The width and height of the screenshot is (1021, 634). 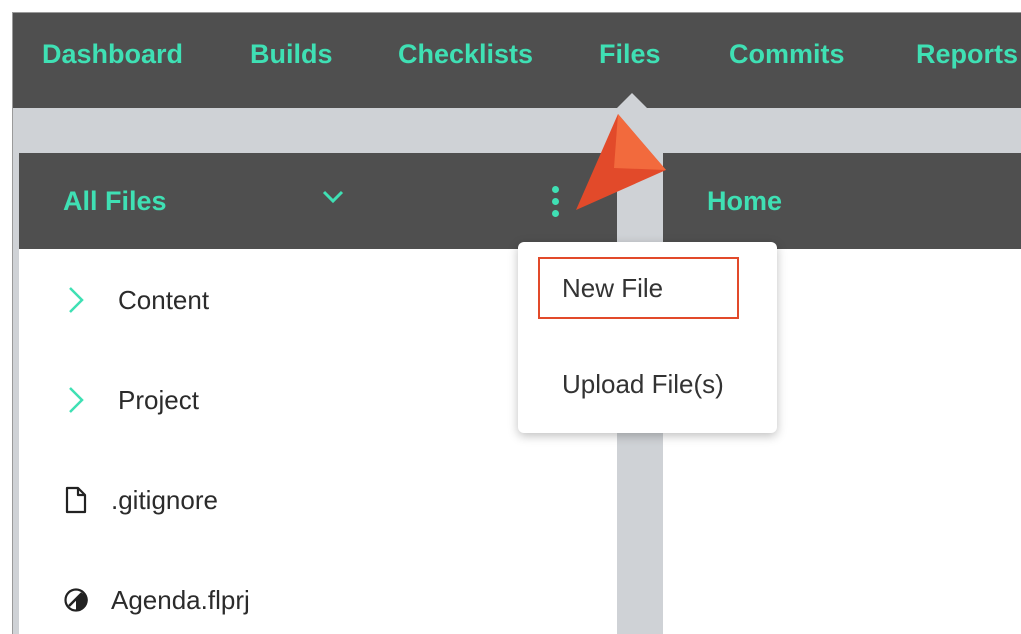 I want to click on nav-reports: Reports, so click(x=967, y=54).